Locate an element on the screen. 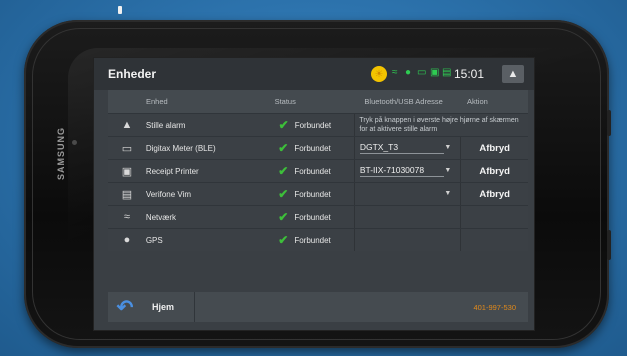 The image size is (627, 356). device-name: Stille alarm is located at coordinates (165, 125).